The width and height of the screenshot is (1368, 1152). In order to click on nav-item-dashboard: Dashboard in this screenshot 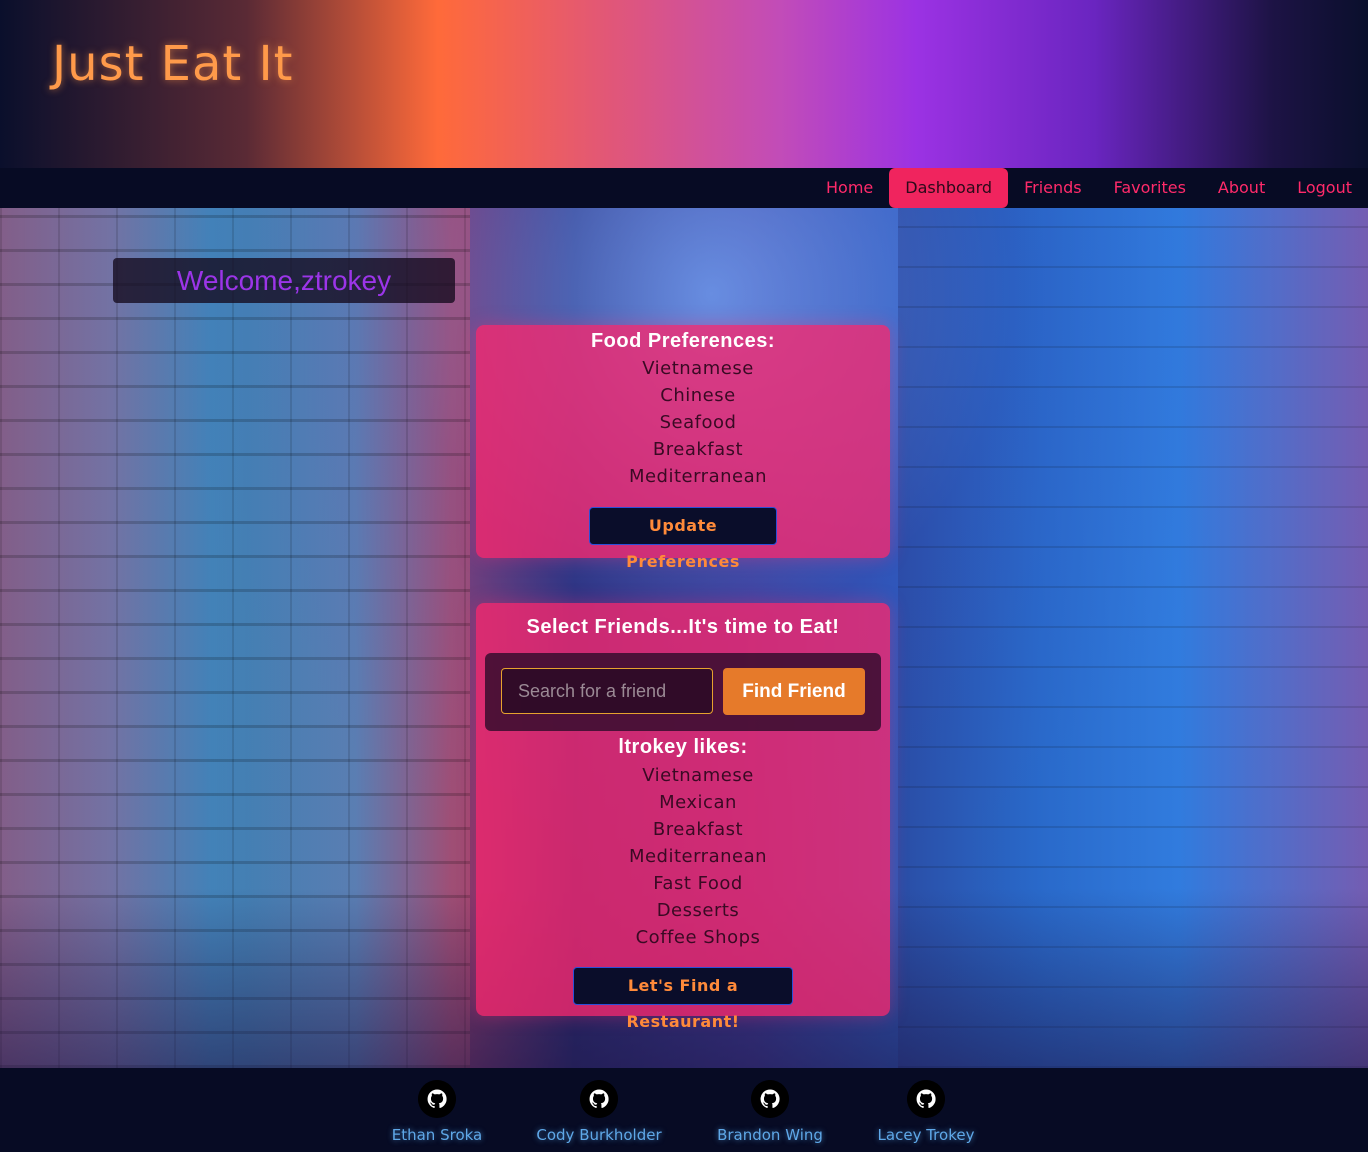, I will do `click(949, 188)`.